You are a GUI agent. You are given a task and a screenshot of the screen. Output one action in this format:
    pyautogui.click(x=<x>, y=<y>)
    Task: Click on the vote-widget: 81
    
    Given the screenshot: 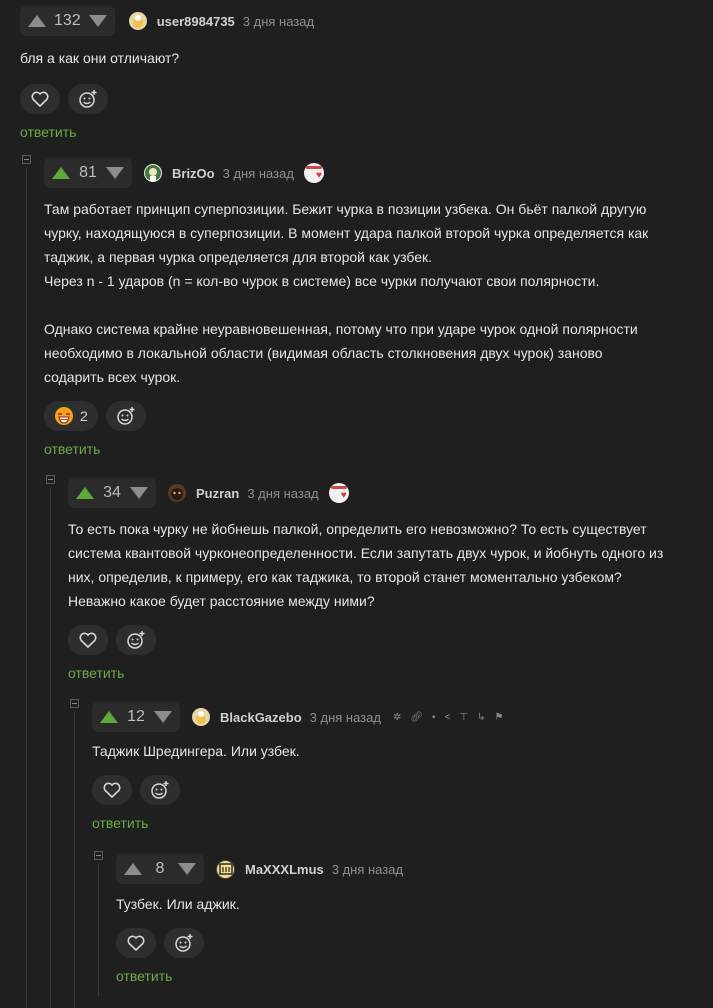 What is the action you would take?
    pyautogui.click(x=88, y=173)
    